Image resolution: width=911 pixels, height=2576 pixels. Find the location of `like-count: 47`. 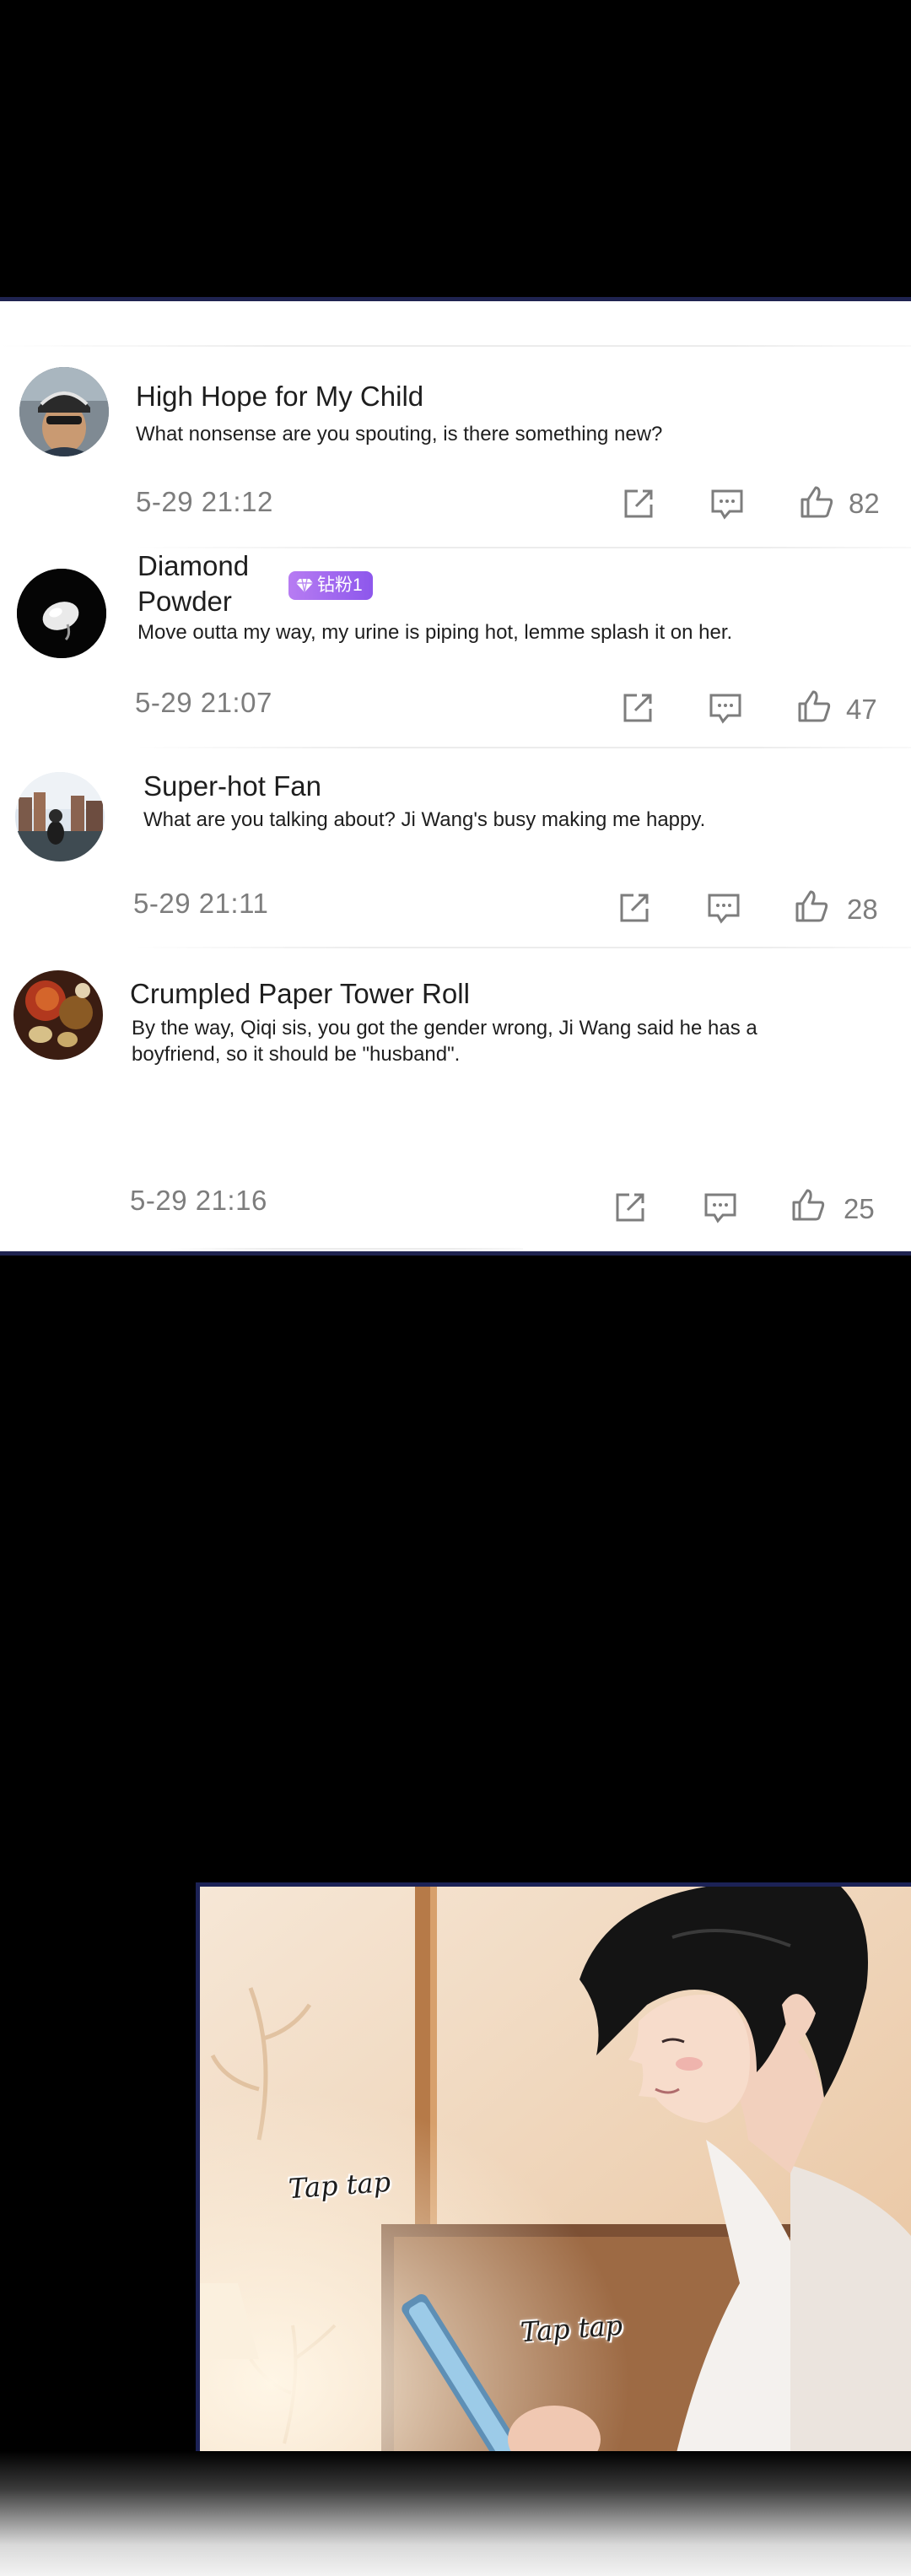

like-count: 47 is located at coordinates (861, 709).